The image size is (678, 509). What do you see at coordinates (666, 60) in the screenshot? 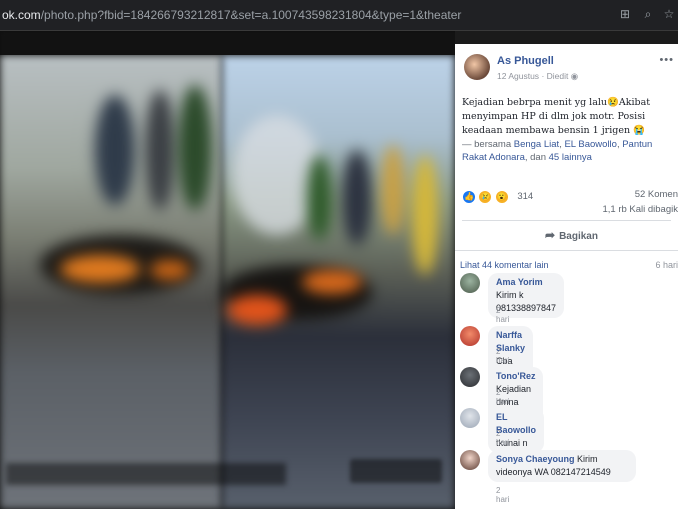
I see `more-options-icon: •••` at bounding box center [666, 60].